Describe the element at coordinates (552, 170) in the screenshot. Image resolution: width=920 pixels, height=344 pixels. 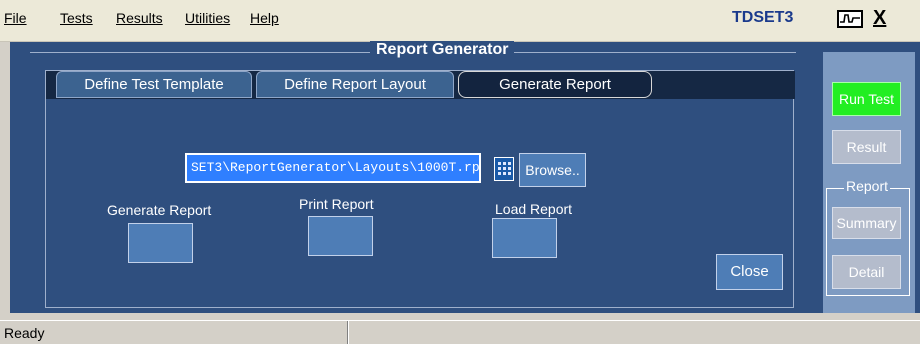
I see `browse-button: Browse..` at that location.